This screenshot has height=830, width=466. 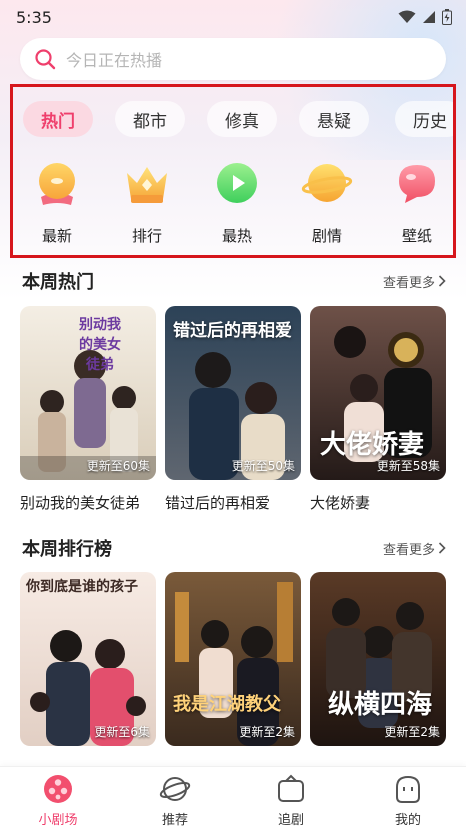 I want to click on poster-image: 别动我的美女徒弟 更新至60集, so click(x=88, y=393).